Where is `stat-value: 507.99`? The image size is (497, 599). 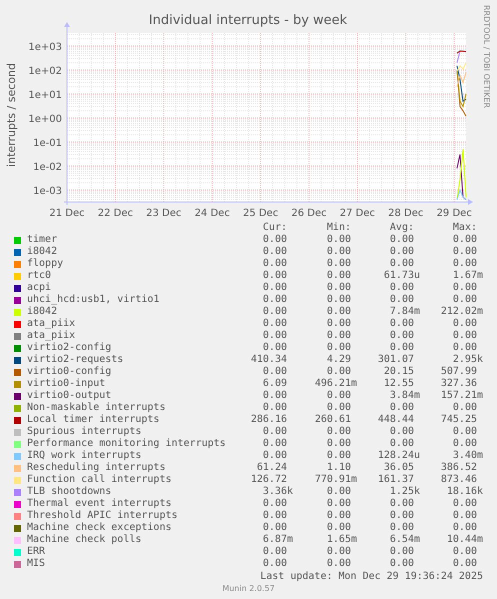
stat-value: 507.99 is located at coordinates (459, 372).